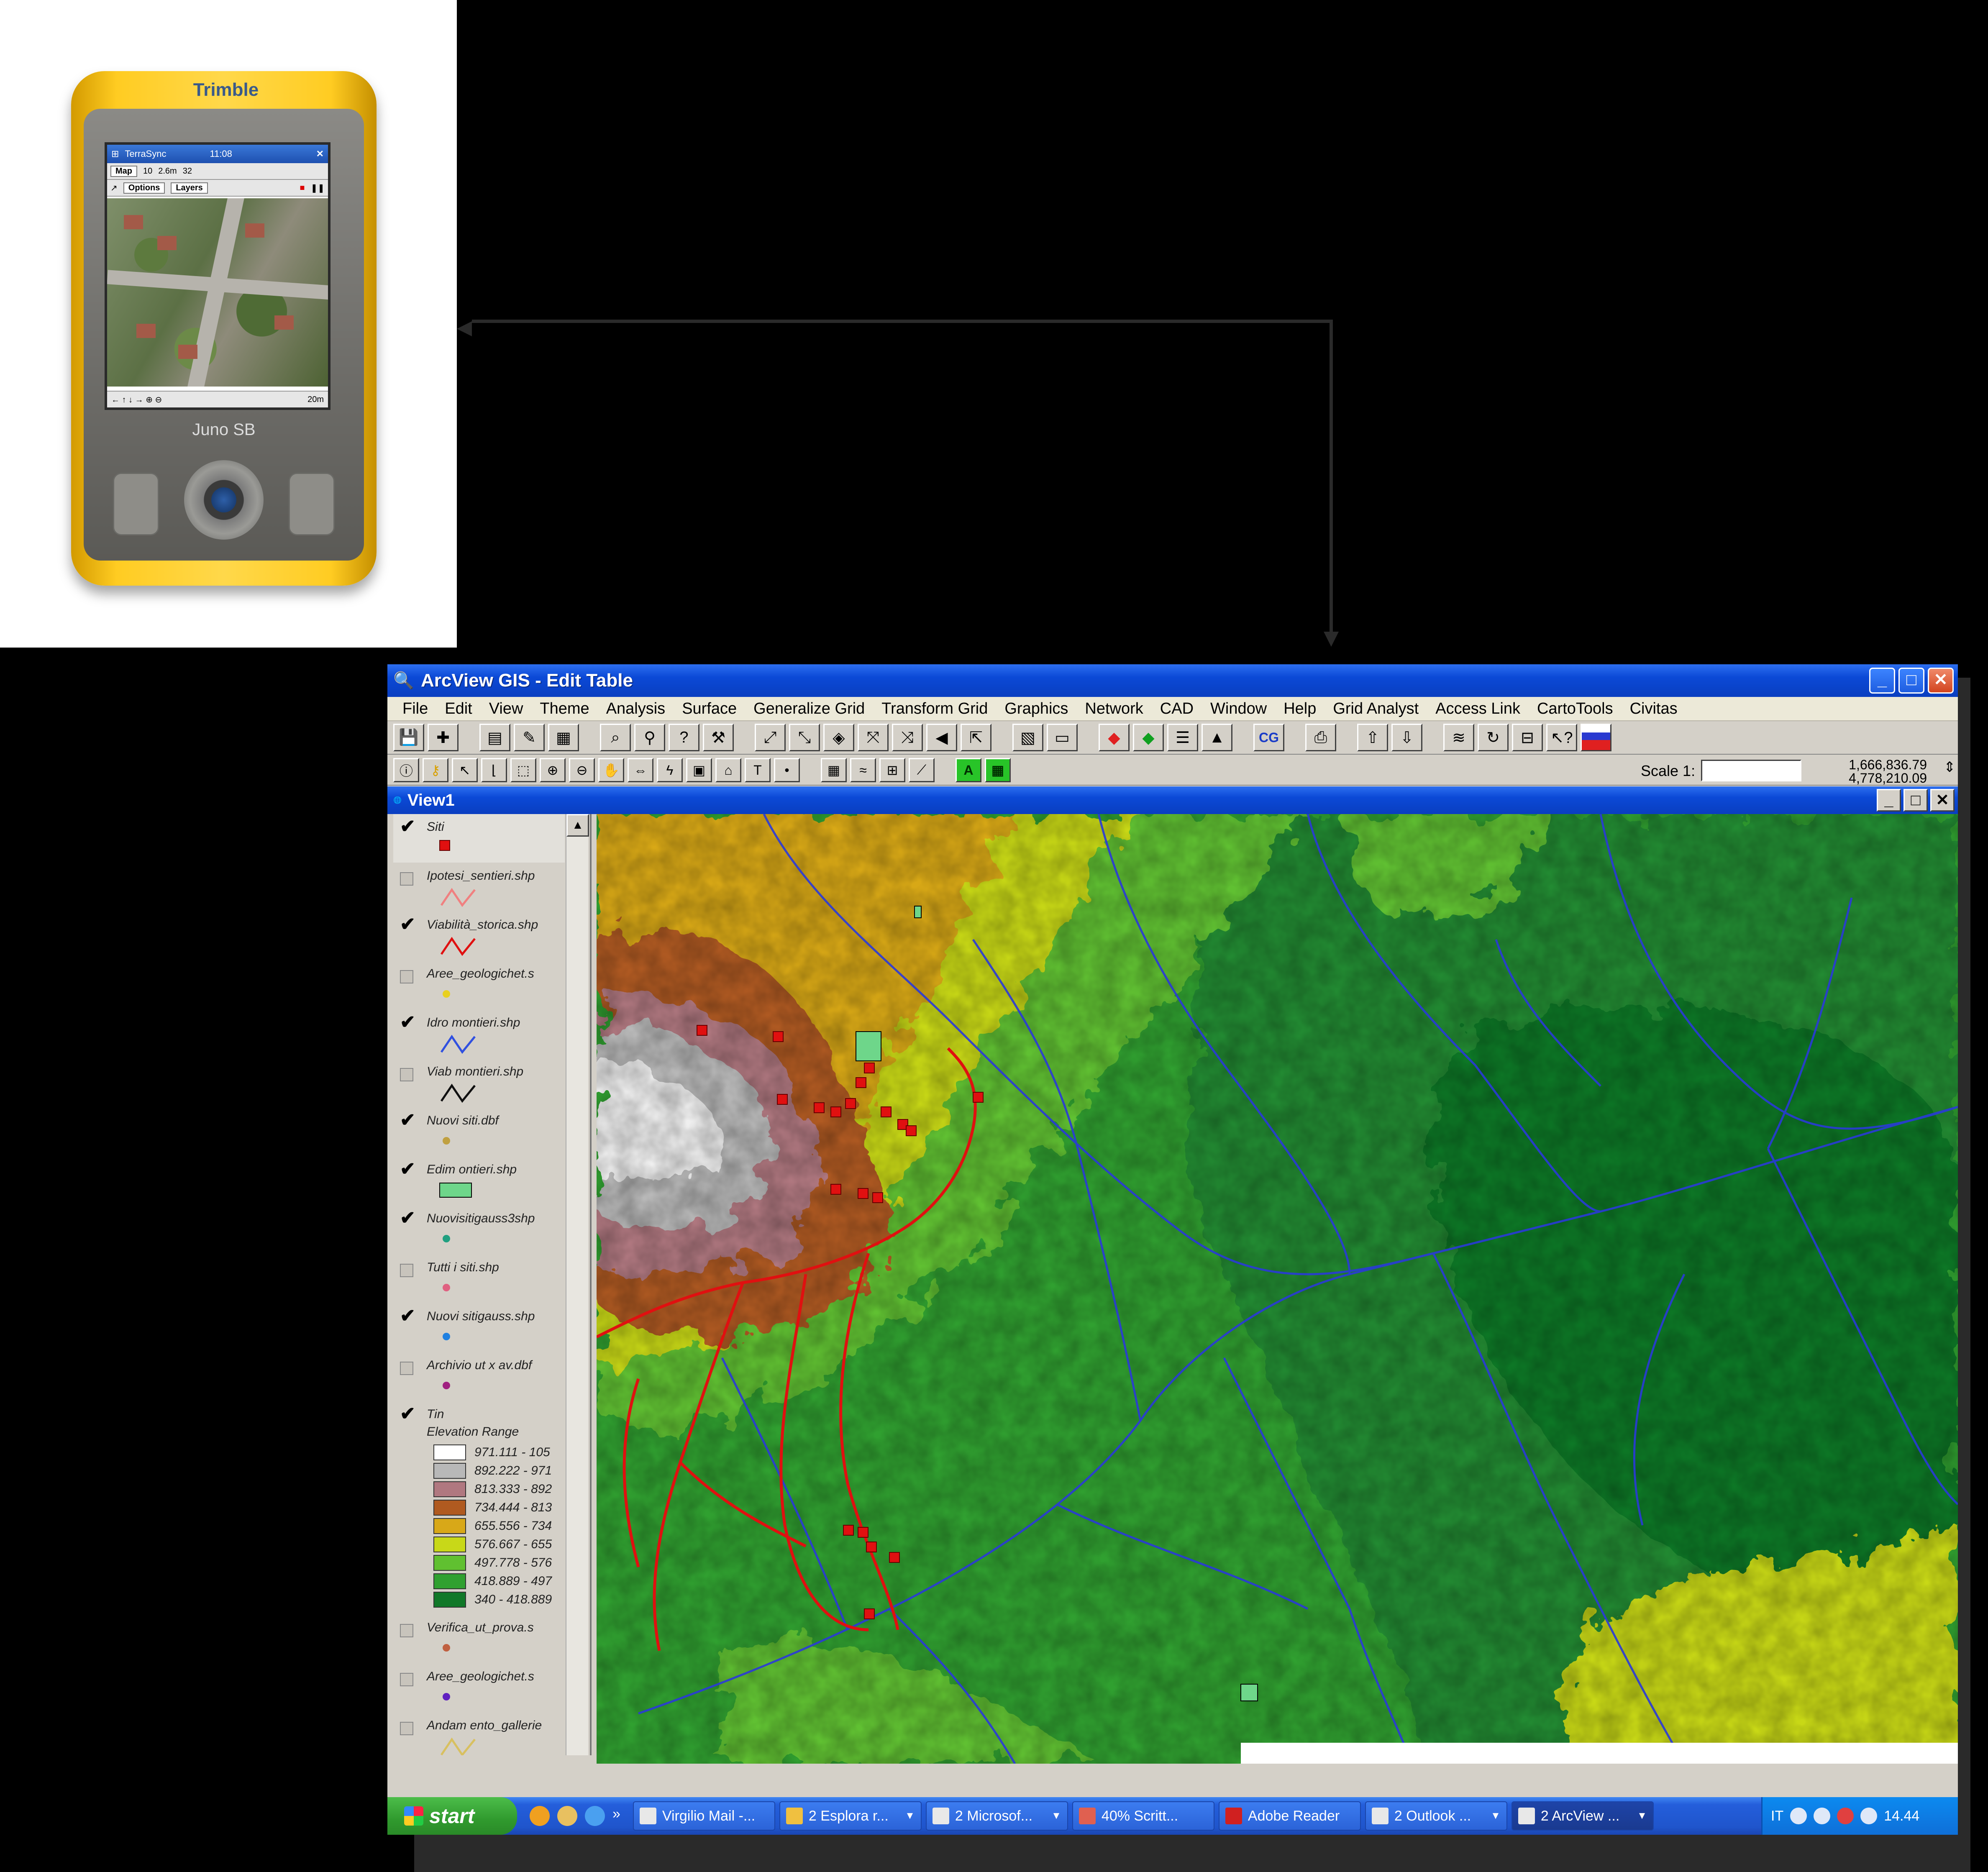 This screenshot has width=1988, height=1872. Describe the element at coordinates (640, 770) in the screenshot. I see `measure-icon: ⇔` at that location.